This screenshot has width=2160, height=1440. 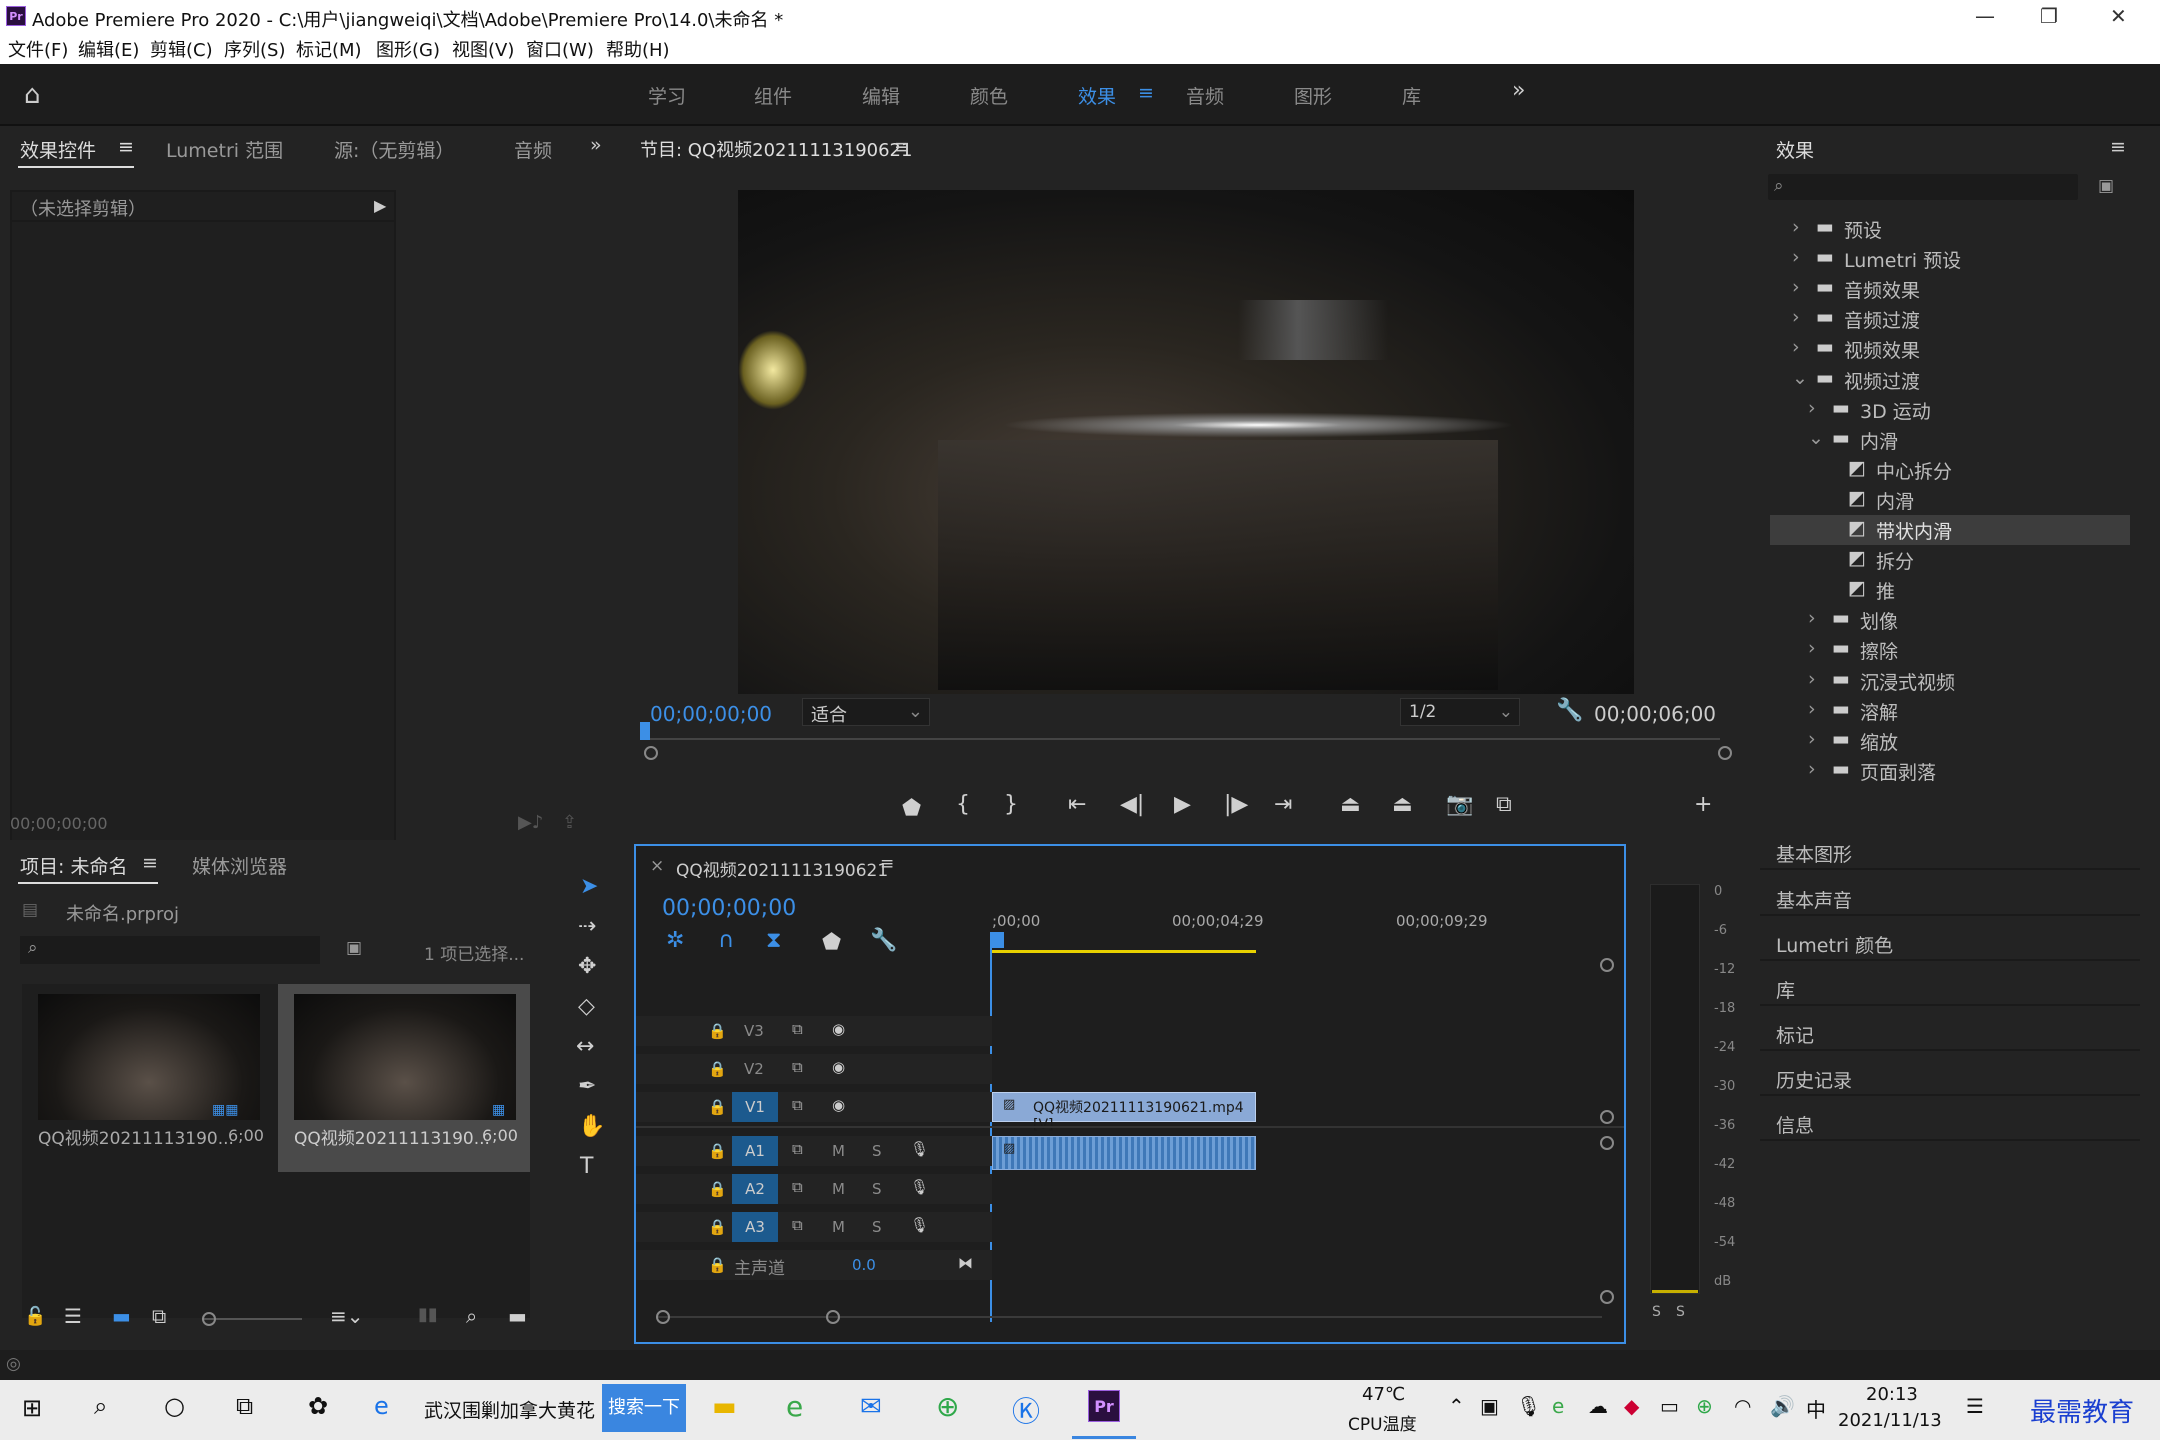 What do you see at coordinates (32, 1408) in the screenshot?
I see `start-icon: ⊞` at bounding box center [32, 1408].